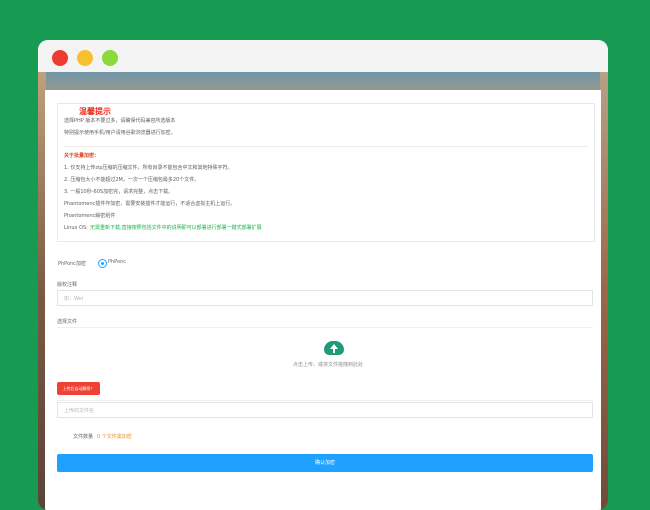  I want to click on right-wallpaper-strip, so click(604, 291).